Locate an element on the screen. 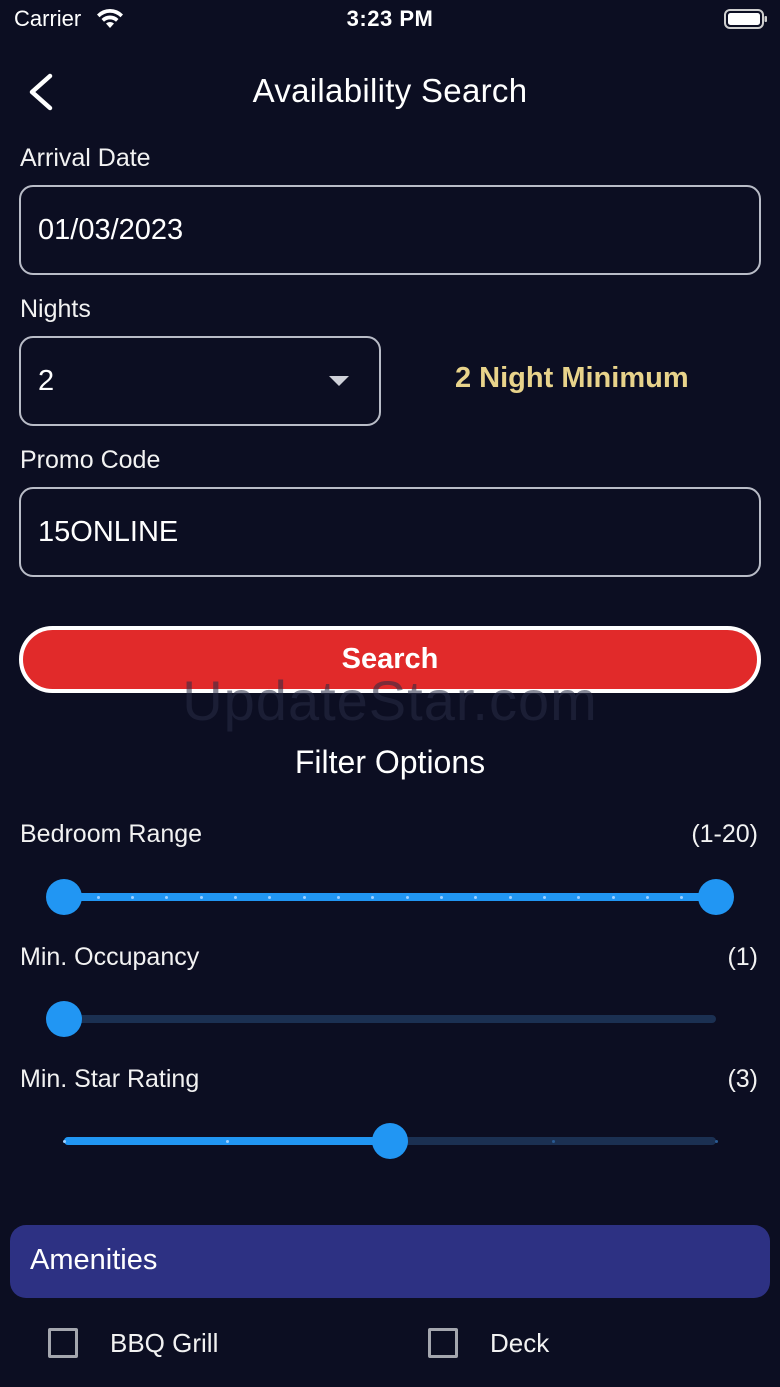 This screenshot has width=780, height=1387. nights-minimum-note: 2 Night Minimum is located at coordinates (572, 378).